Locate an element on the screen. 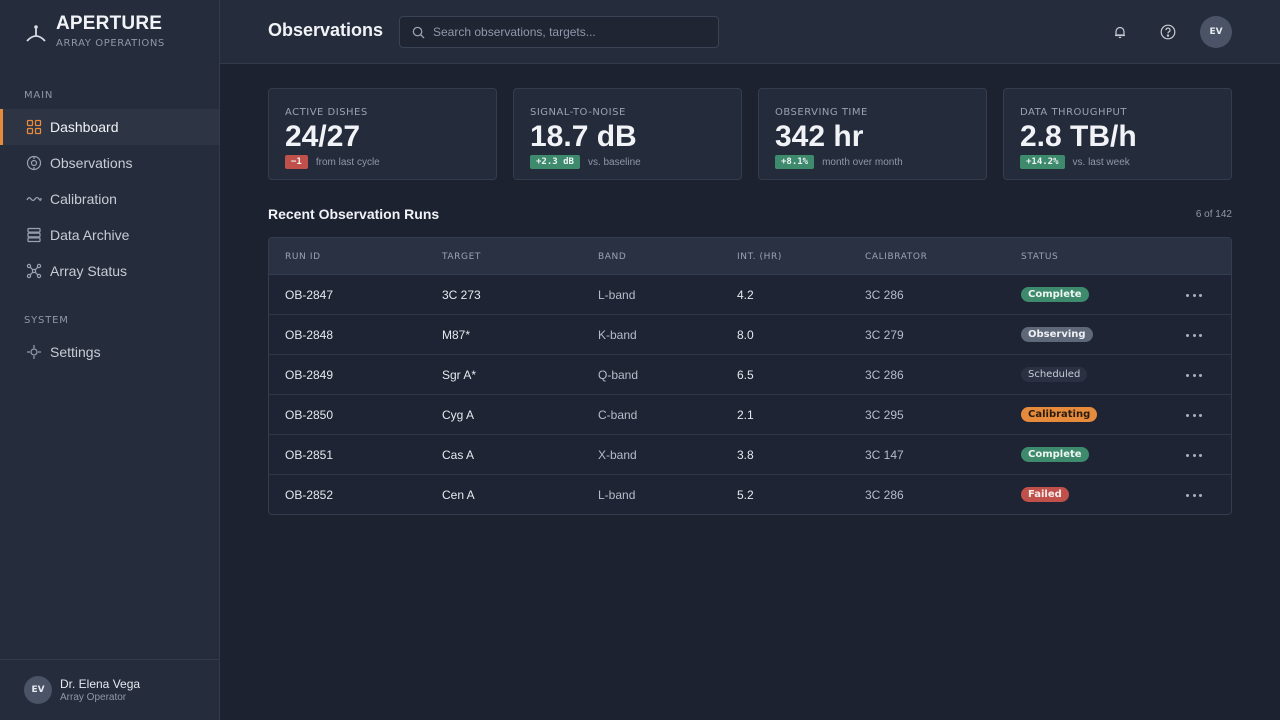 The image size is (1280, 720). sidebar-item-data-archive: Data Archive is located at coordinates (109, 235).